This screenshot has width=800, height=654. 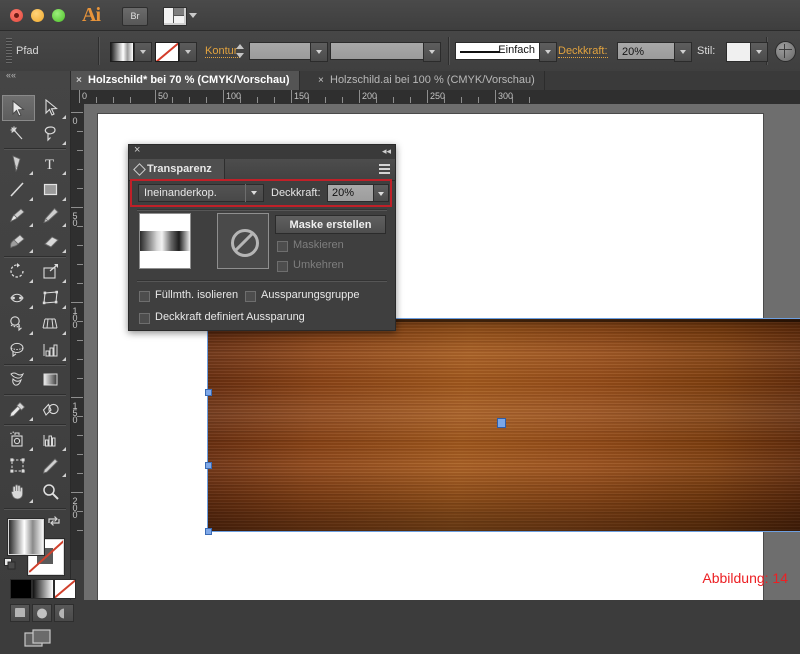 What do you see at coordinates (386, 151) in the screenshot?
I see `panel-collapse-icon: ◂◂` at bounding box center [386, 151].